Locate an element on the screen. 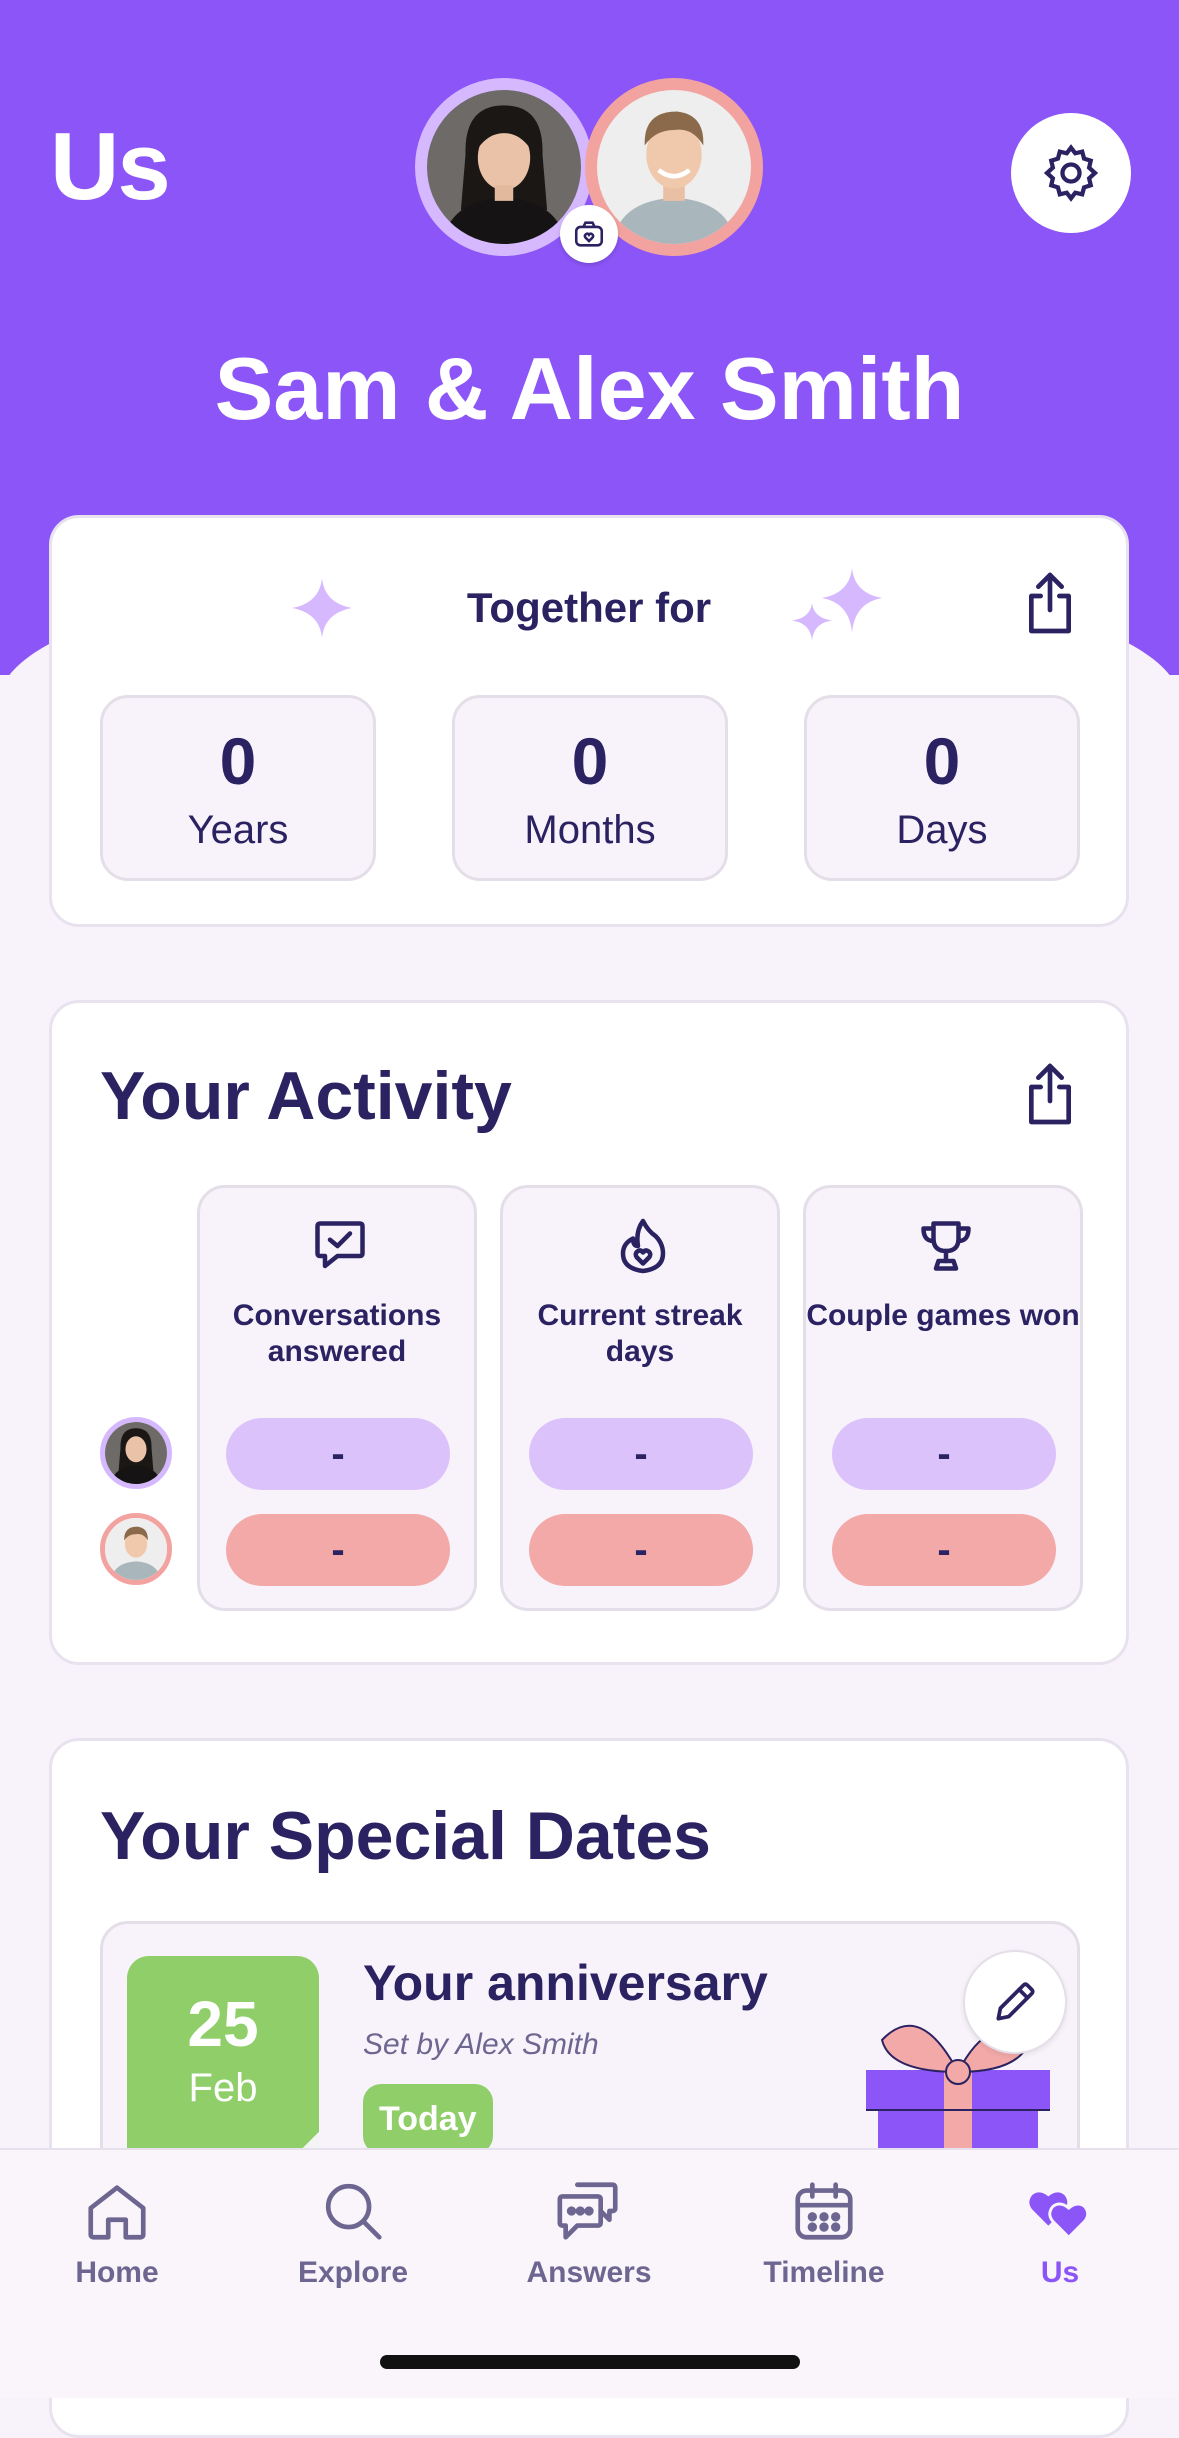 Image resolution: width=1179 pixels, height=2438 pixels. tab-label: Us is located at coordinates (1060, 2272).